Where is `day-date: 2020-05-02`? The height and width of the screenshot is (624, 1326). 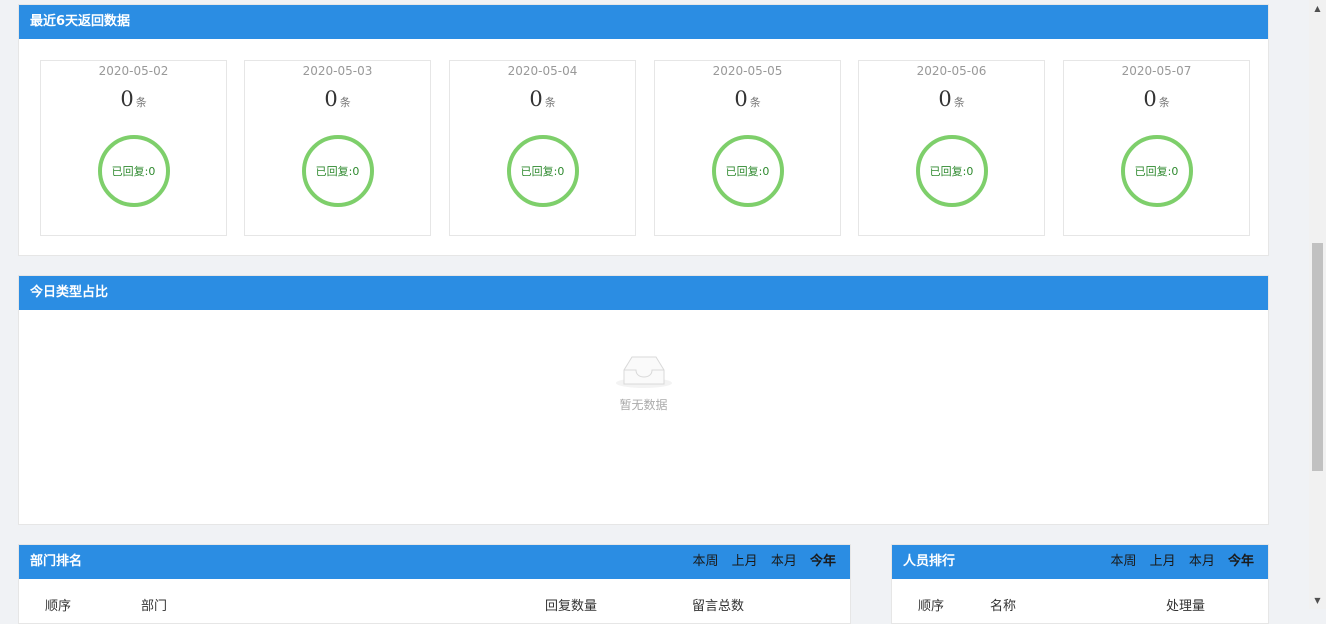 day-date: 2020-05-02 is located at coordinates (133, 71).